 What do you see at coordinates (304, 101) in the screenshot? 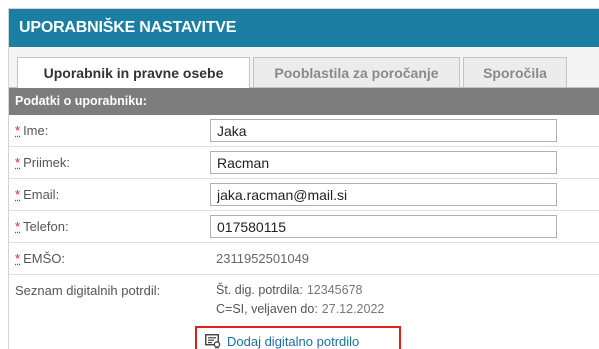
I see `section-header-user-data: Podatki o uporabniku:` at bounding box center [304, 101].